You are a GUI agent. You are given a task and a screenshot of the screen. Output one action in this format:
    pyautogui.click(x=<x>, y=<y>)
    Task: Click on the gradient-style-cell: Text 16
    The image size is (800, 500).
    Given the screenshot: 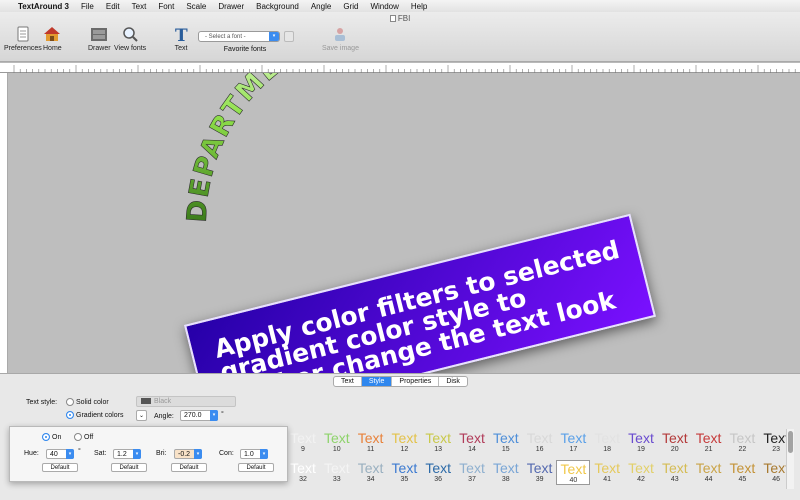 What is the action you would take?
    pyautogui.click(x=540, y=441)
    